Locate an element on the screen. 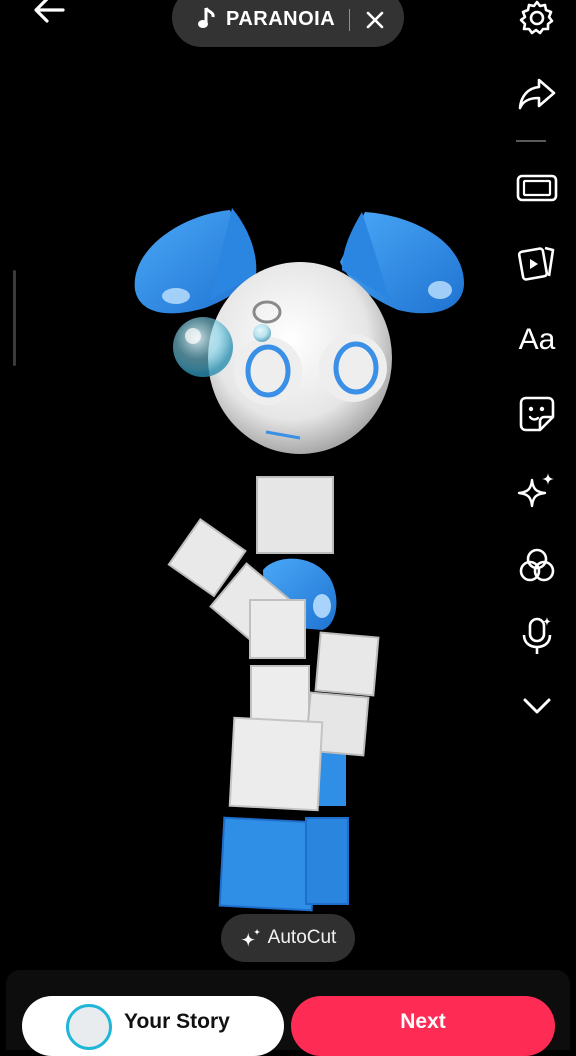  aspect-ratio-button is located at coordinates (537, 188).